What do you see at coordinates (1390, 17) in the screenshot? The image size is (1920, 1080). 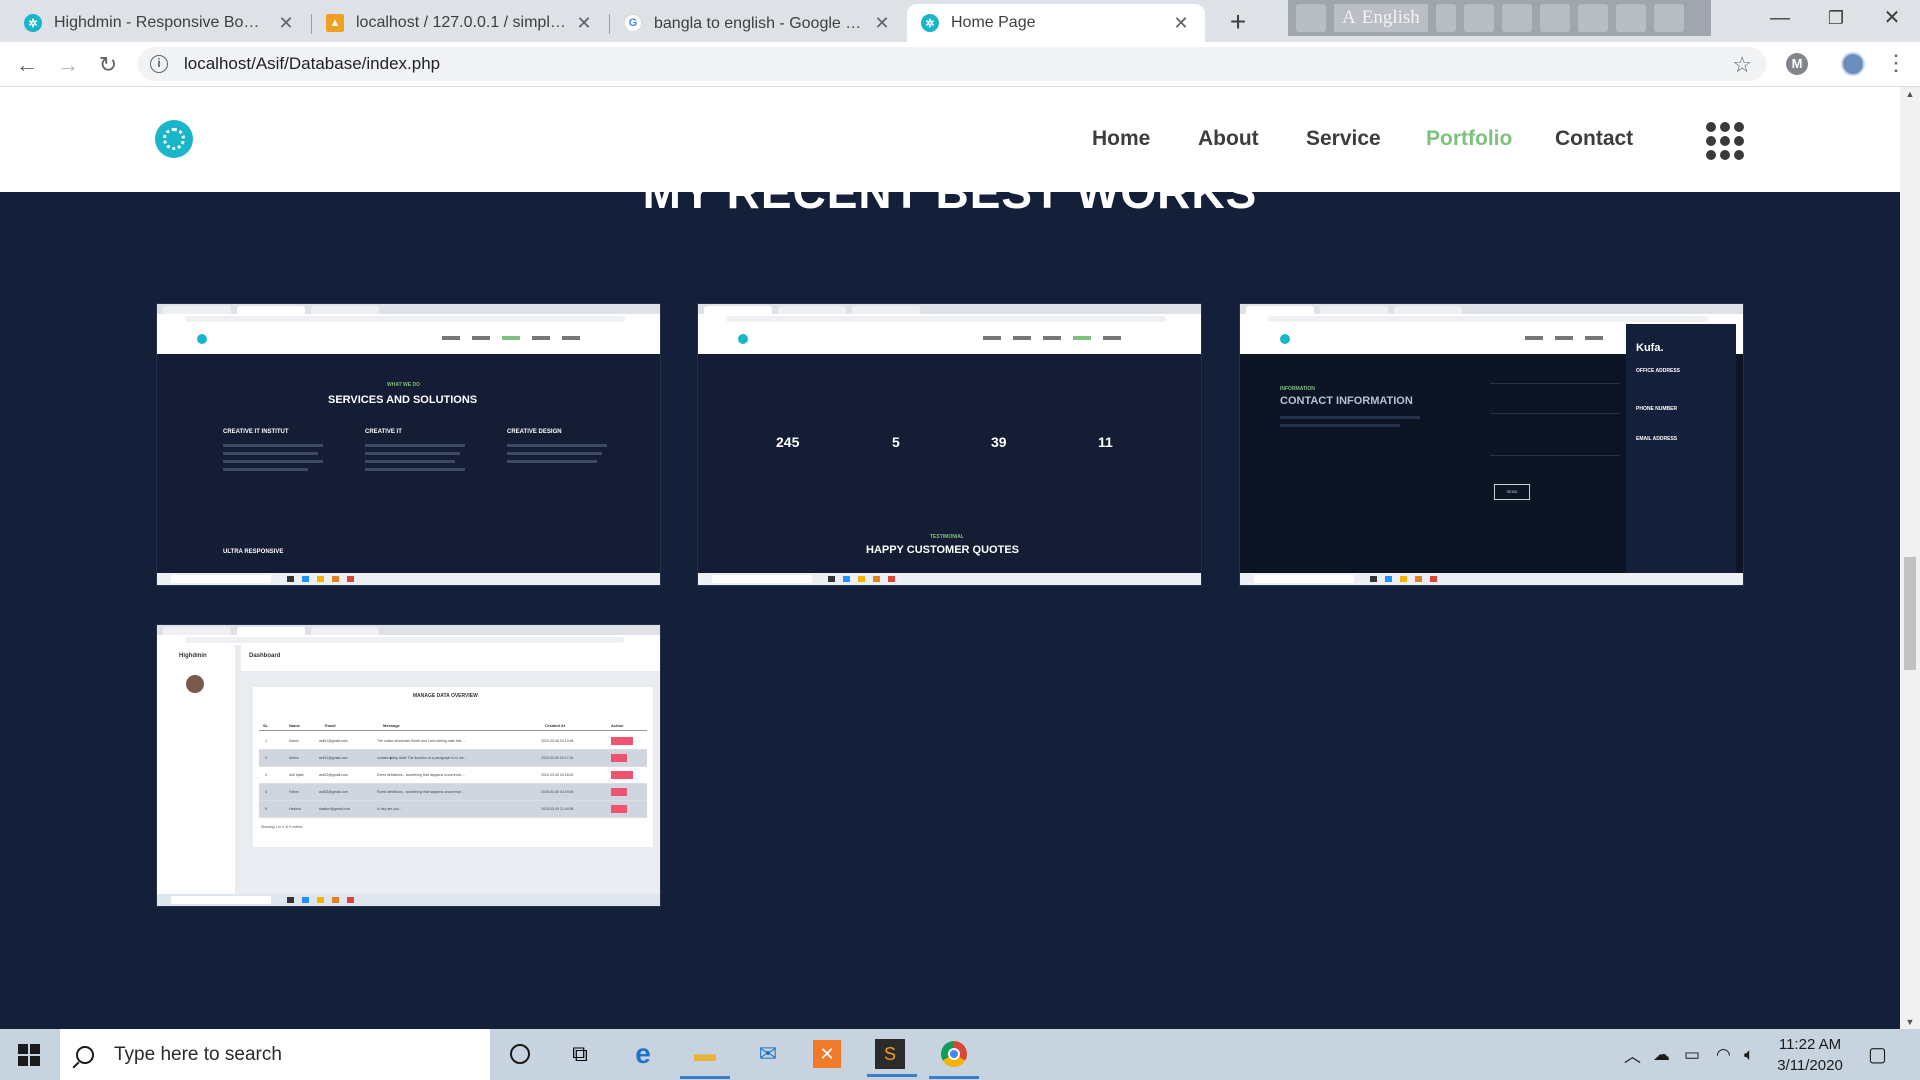 I see `language-label: English` at bounding box center [1390, 17].